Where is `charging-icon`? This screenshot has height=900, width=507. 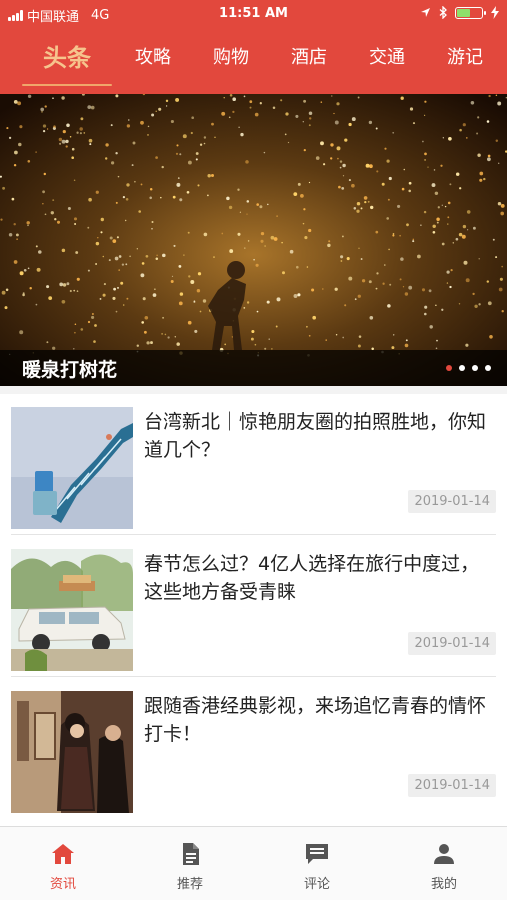
charging-icon is located at coordinates (495, 12).